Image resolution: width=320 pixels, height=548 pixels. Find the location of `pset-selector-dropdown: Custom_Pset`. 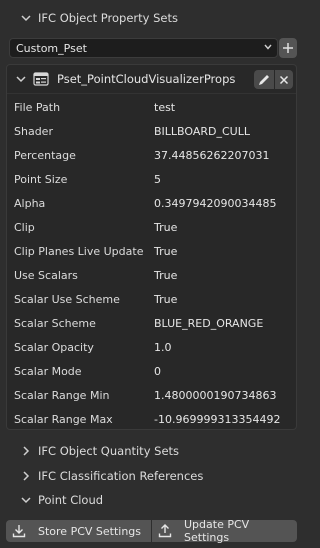

pset-selector-dropdown: Custom_Pset is located at coordinates (143, 48).